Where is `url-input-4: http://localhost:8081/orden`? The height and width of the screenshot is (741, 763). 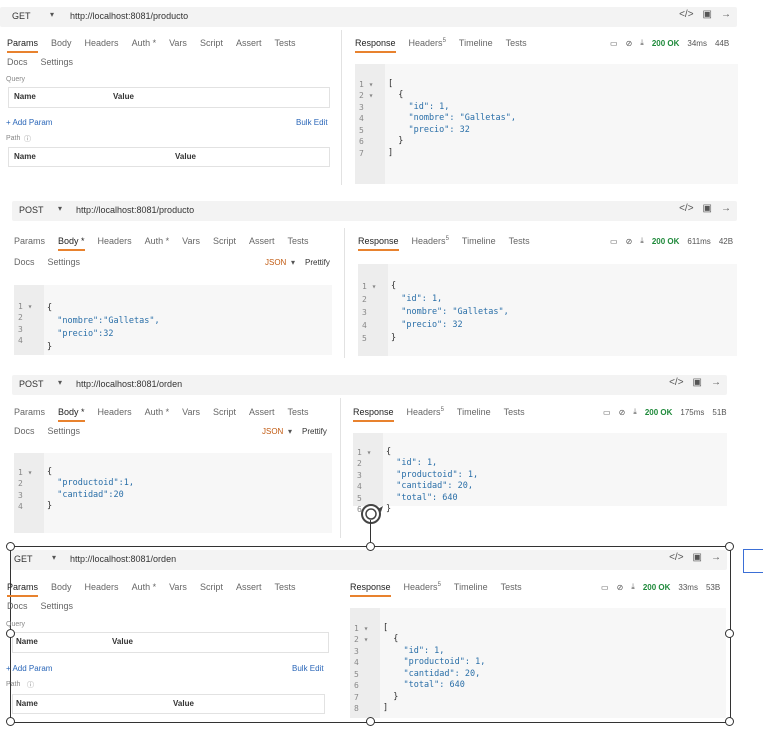 url-input-4: http://localhost:8081/orden is located at coordinates (123, 559).